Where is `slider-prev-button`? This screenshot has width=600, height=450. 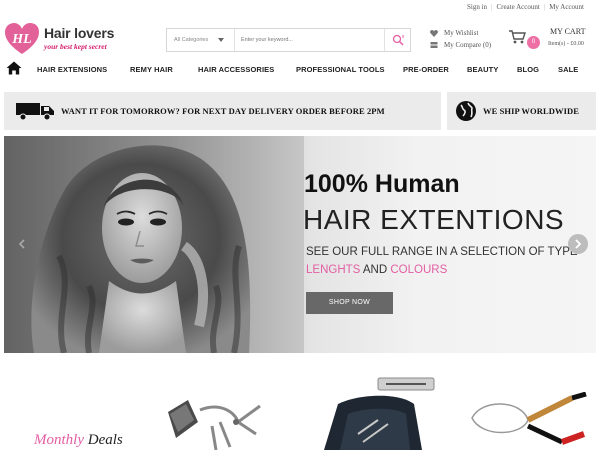
slider-prev-button is located at coordinates (22, 244).